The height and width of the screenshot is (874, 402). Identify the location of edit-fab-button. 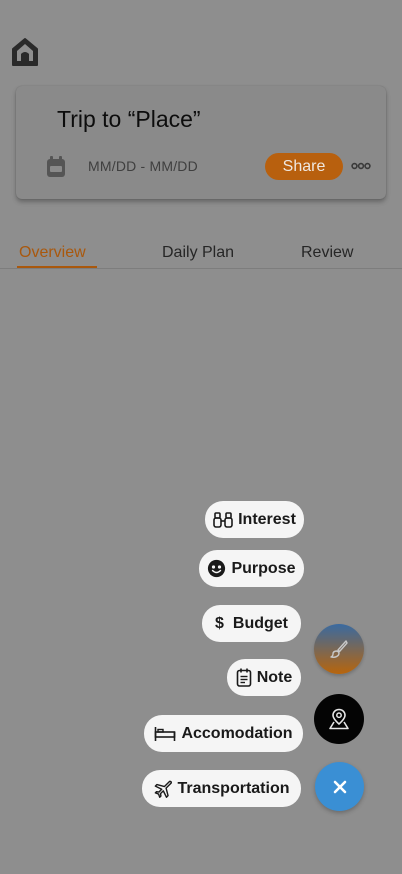
(339, 649).